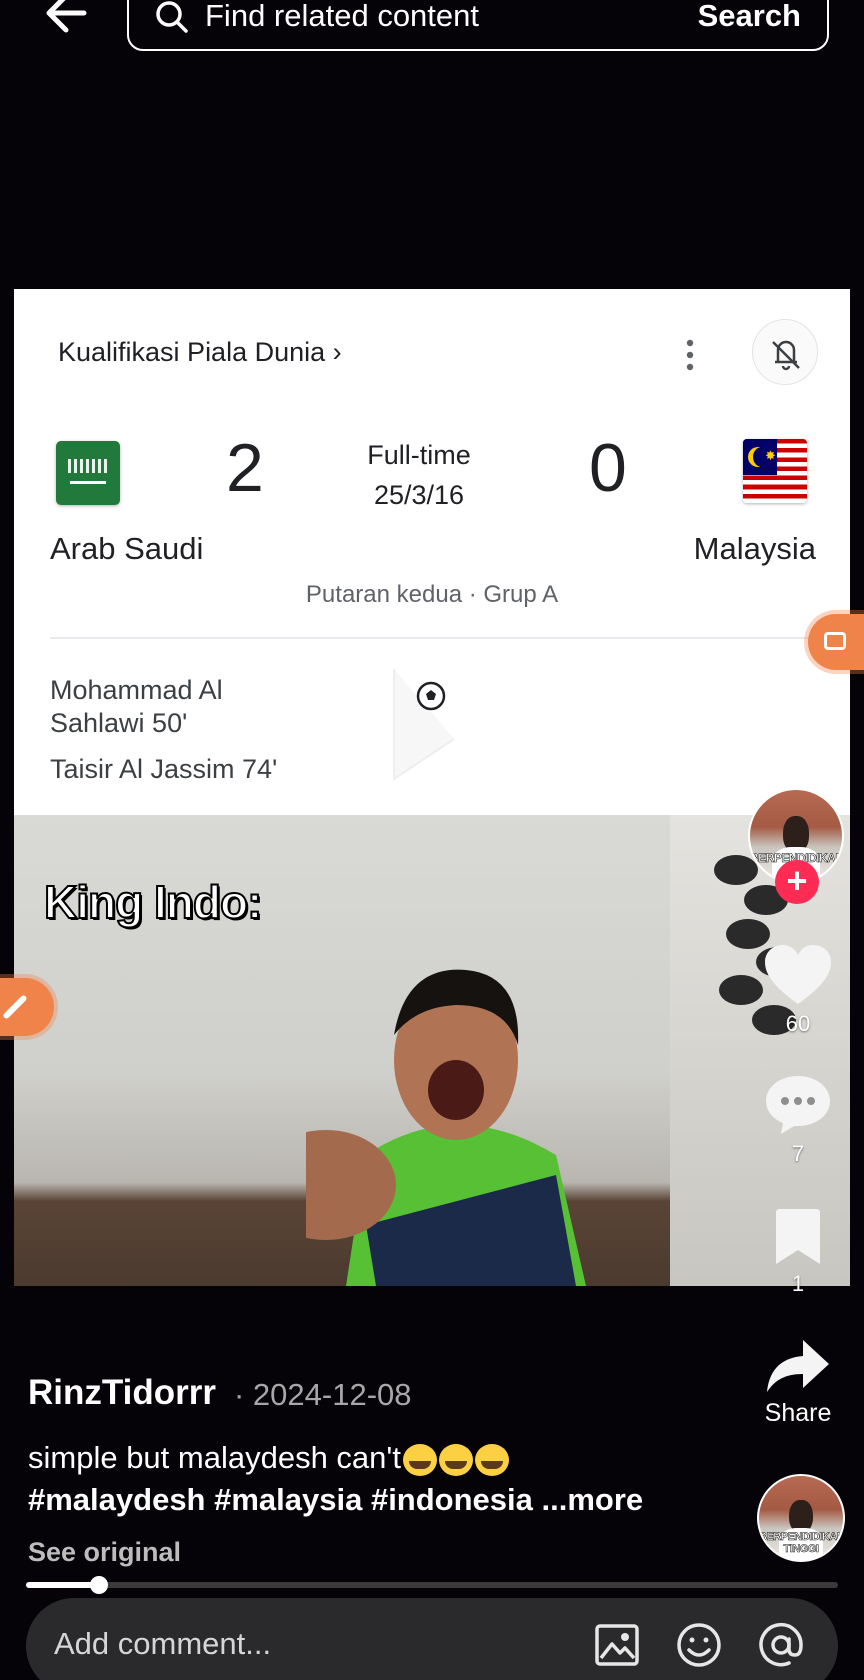 The height and width of the screenshot is (1680, 864). What do you see at coordinates (699, 1645) in the screenshot?
I see `emoji-icon` at bounding box center [699, 1645].